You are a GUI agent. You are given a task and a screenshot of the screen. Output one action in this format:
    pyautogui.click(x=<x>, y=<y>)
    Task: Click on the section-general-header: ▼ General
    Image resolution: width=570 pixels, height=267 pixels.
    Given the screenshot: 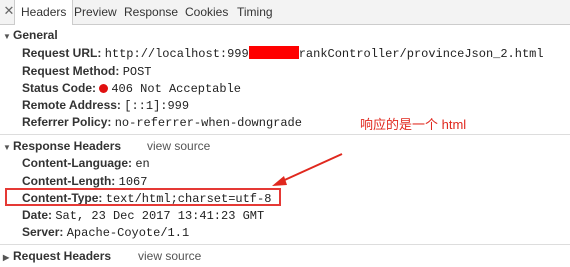 What is the action you would take?
    pyautogui.click(x=29, y=35)
    